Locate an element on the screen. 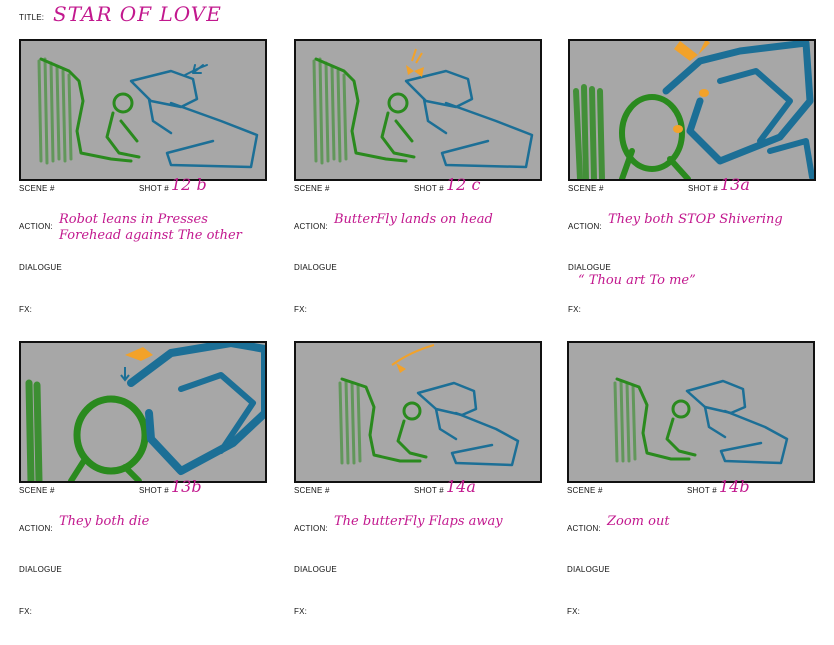 Image resolution: width=834 pixels, height=645 pixels. action-text: ButterFly lands on head is located at coordinates (413, 219).